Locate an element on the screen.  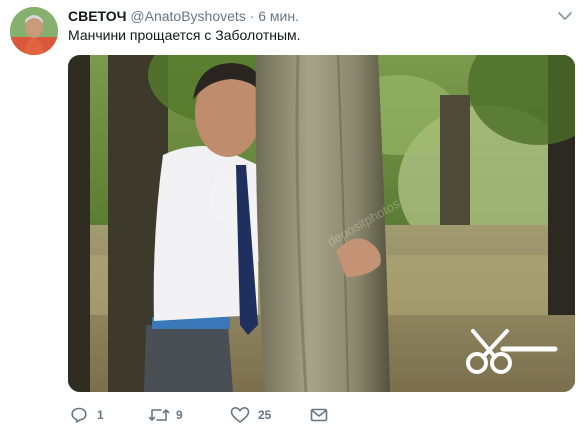
avatar-image is located at coordinates (34, 31).